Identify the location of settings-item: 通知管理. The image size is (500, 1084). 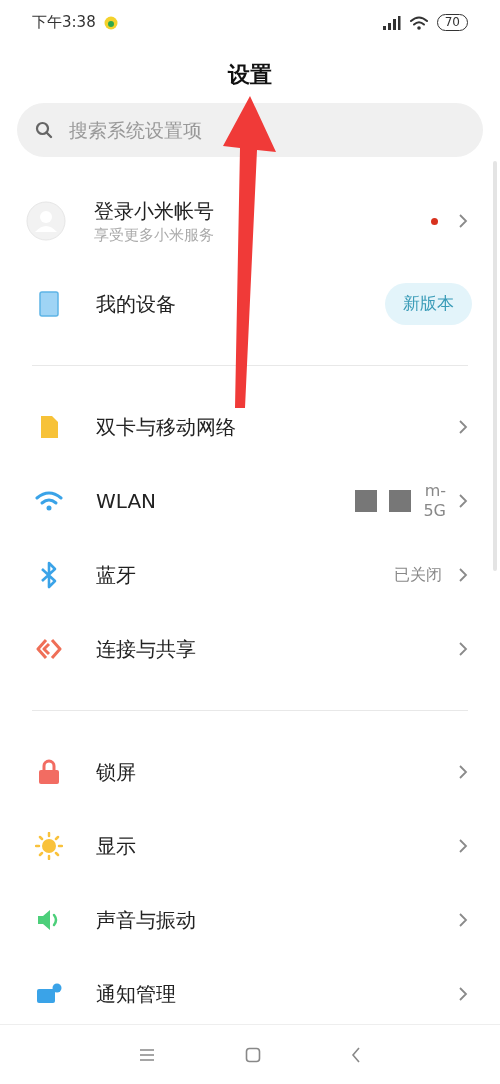
(250, 990).